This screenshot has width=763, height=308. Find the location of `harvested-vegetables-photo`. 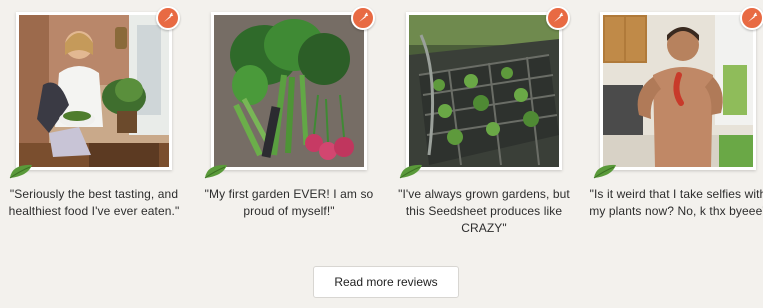

harvested-vegetables-photo is located at coordinates (289, 91).